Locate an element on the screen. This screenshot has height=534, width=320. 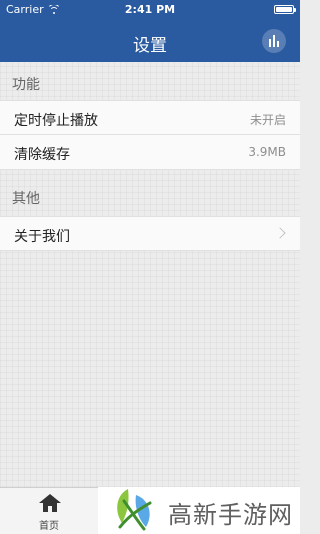
clear-cache-row: 清除缓存 3.9MB is located at coordinates (150, 152).